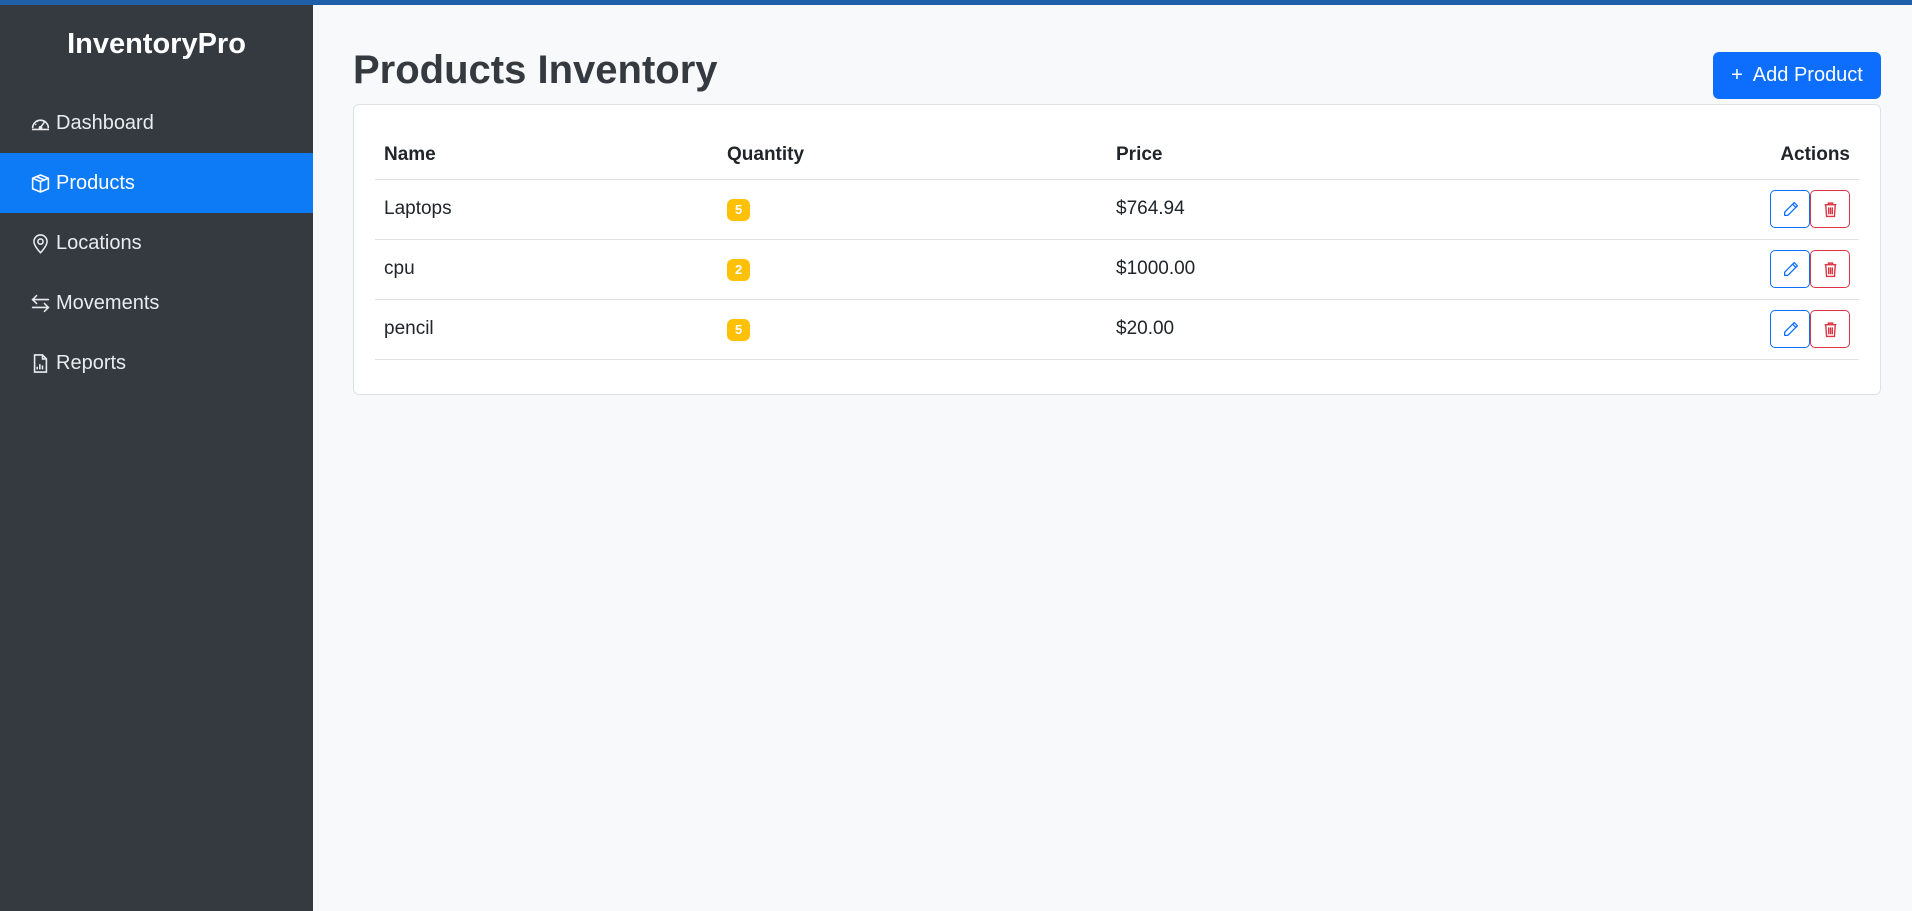  I want to click on arrows-exchange-icon, so click(40, 303).